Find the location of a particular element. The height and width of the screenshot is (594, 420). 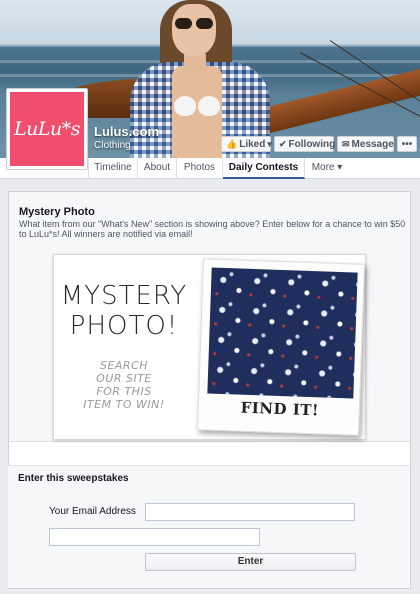

message-button: ✉ Message is located at coordinates (365, 144).